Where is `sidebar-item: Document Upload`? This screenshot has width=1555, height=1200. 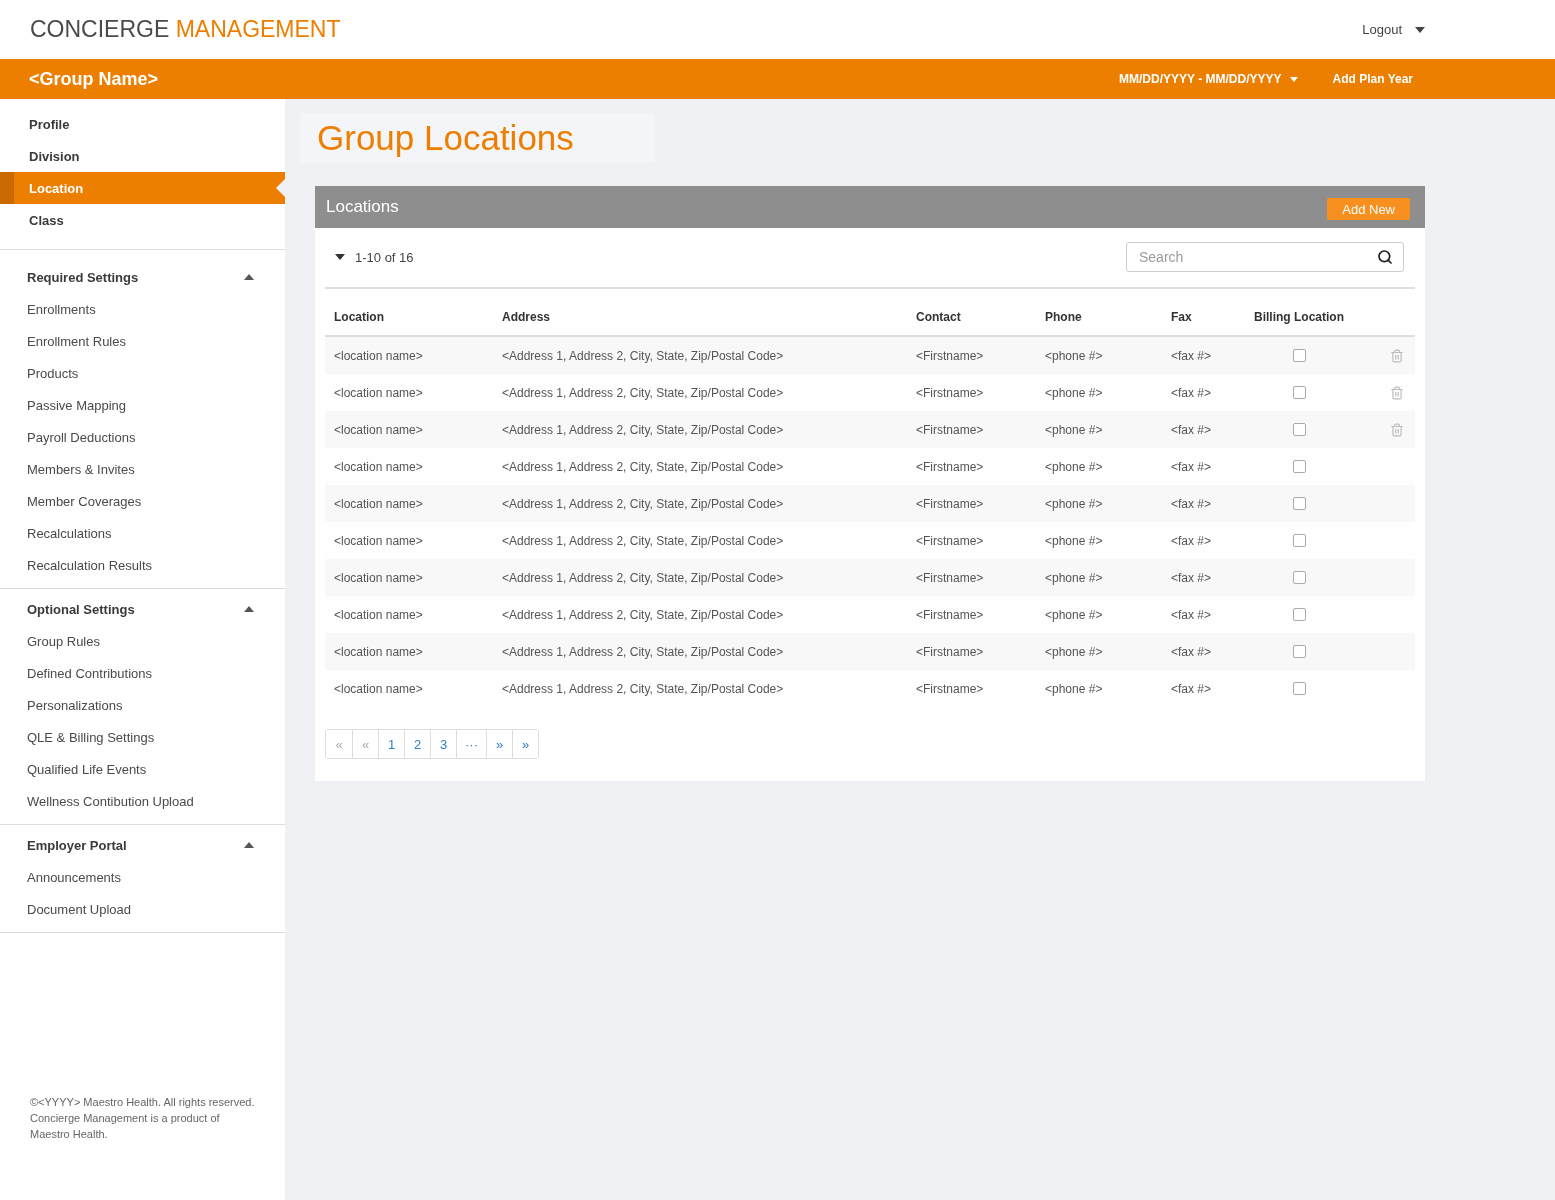 sidebar-item: Document Upload is located at coordinates (142, 909).